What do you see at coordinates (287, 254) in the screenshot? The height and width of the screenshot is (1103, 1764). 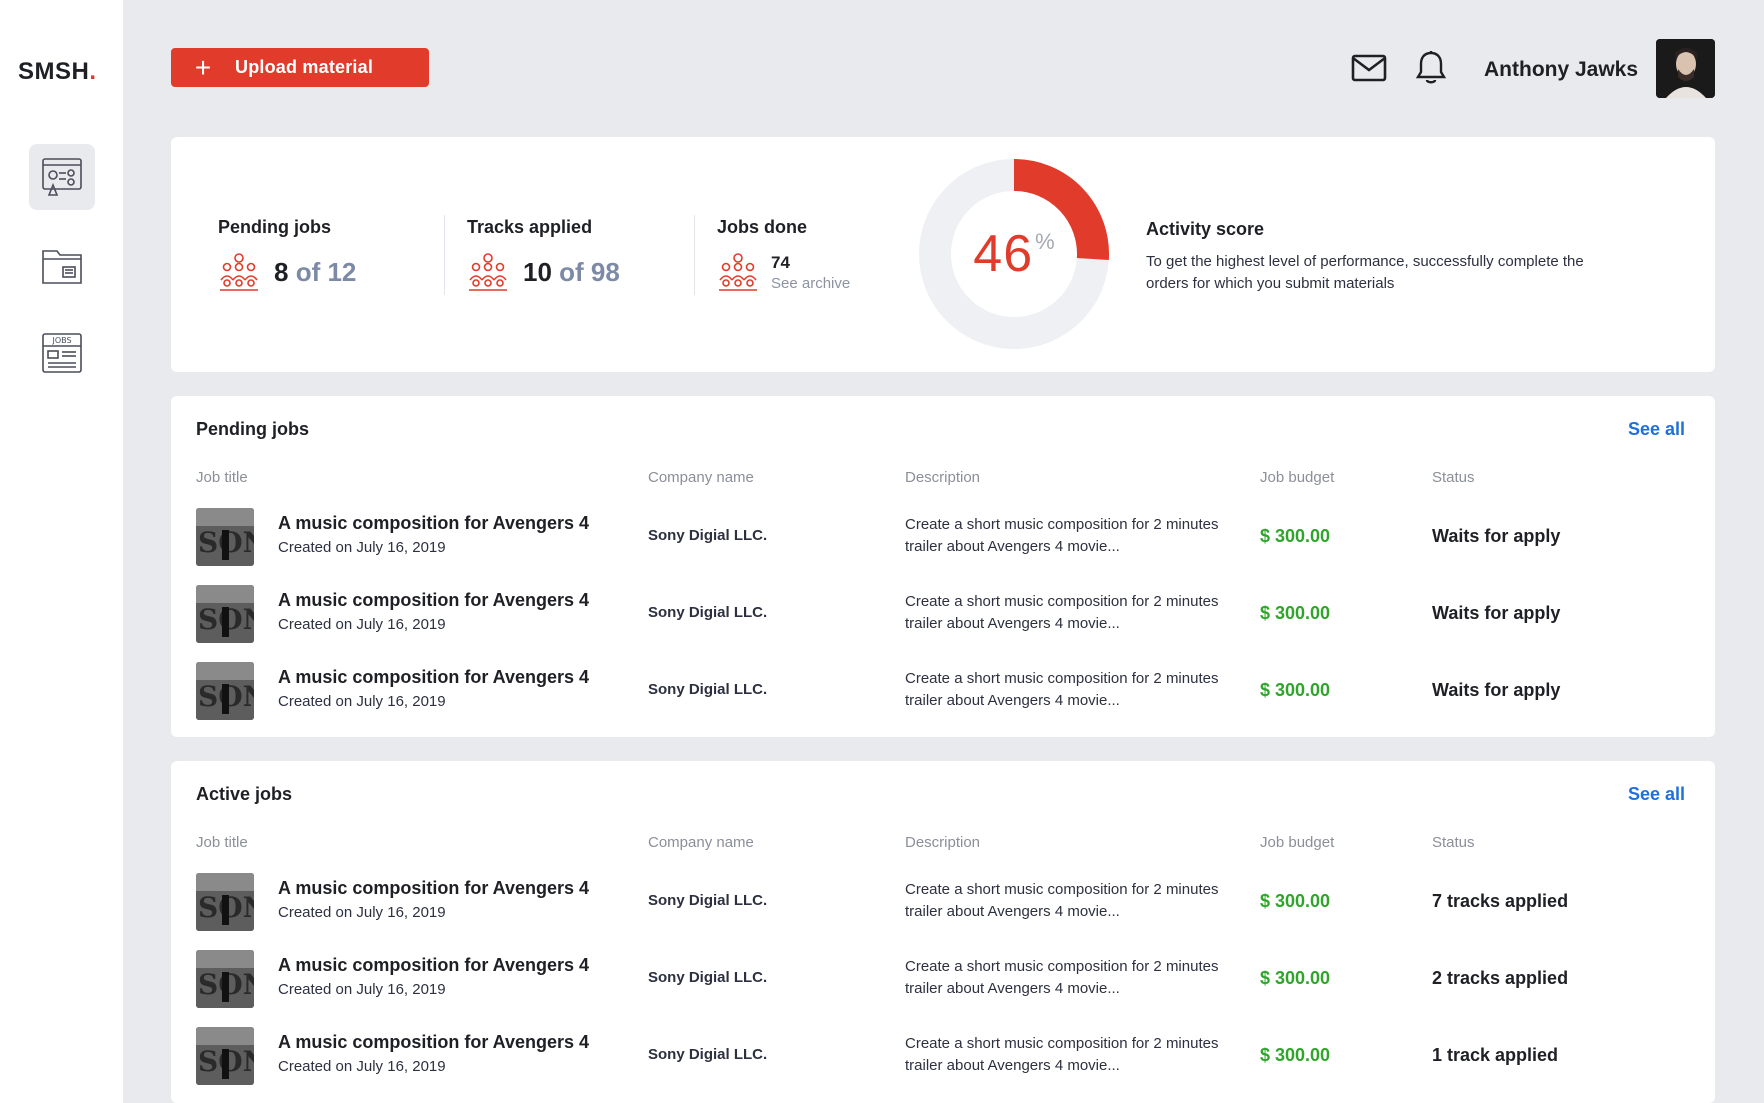 I see `stat-pending-jobs: Pending jobs 8 of 12` at bounding box center [287, 254].